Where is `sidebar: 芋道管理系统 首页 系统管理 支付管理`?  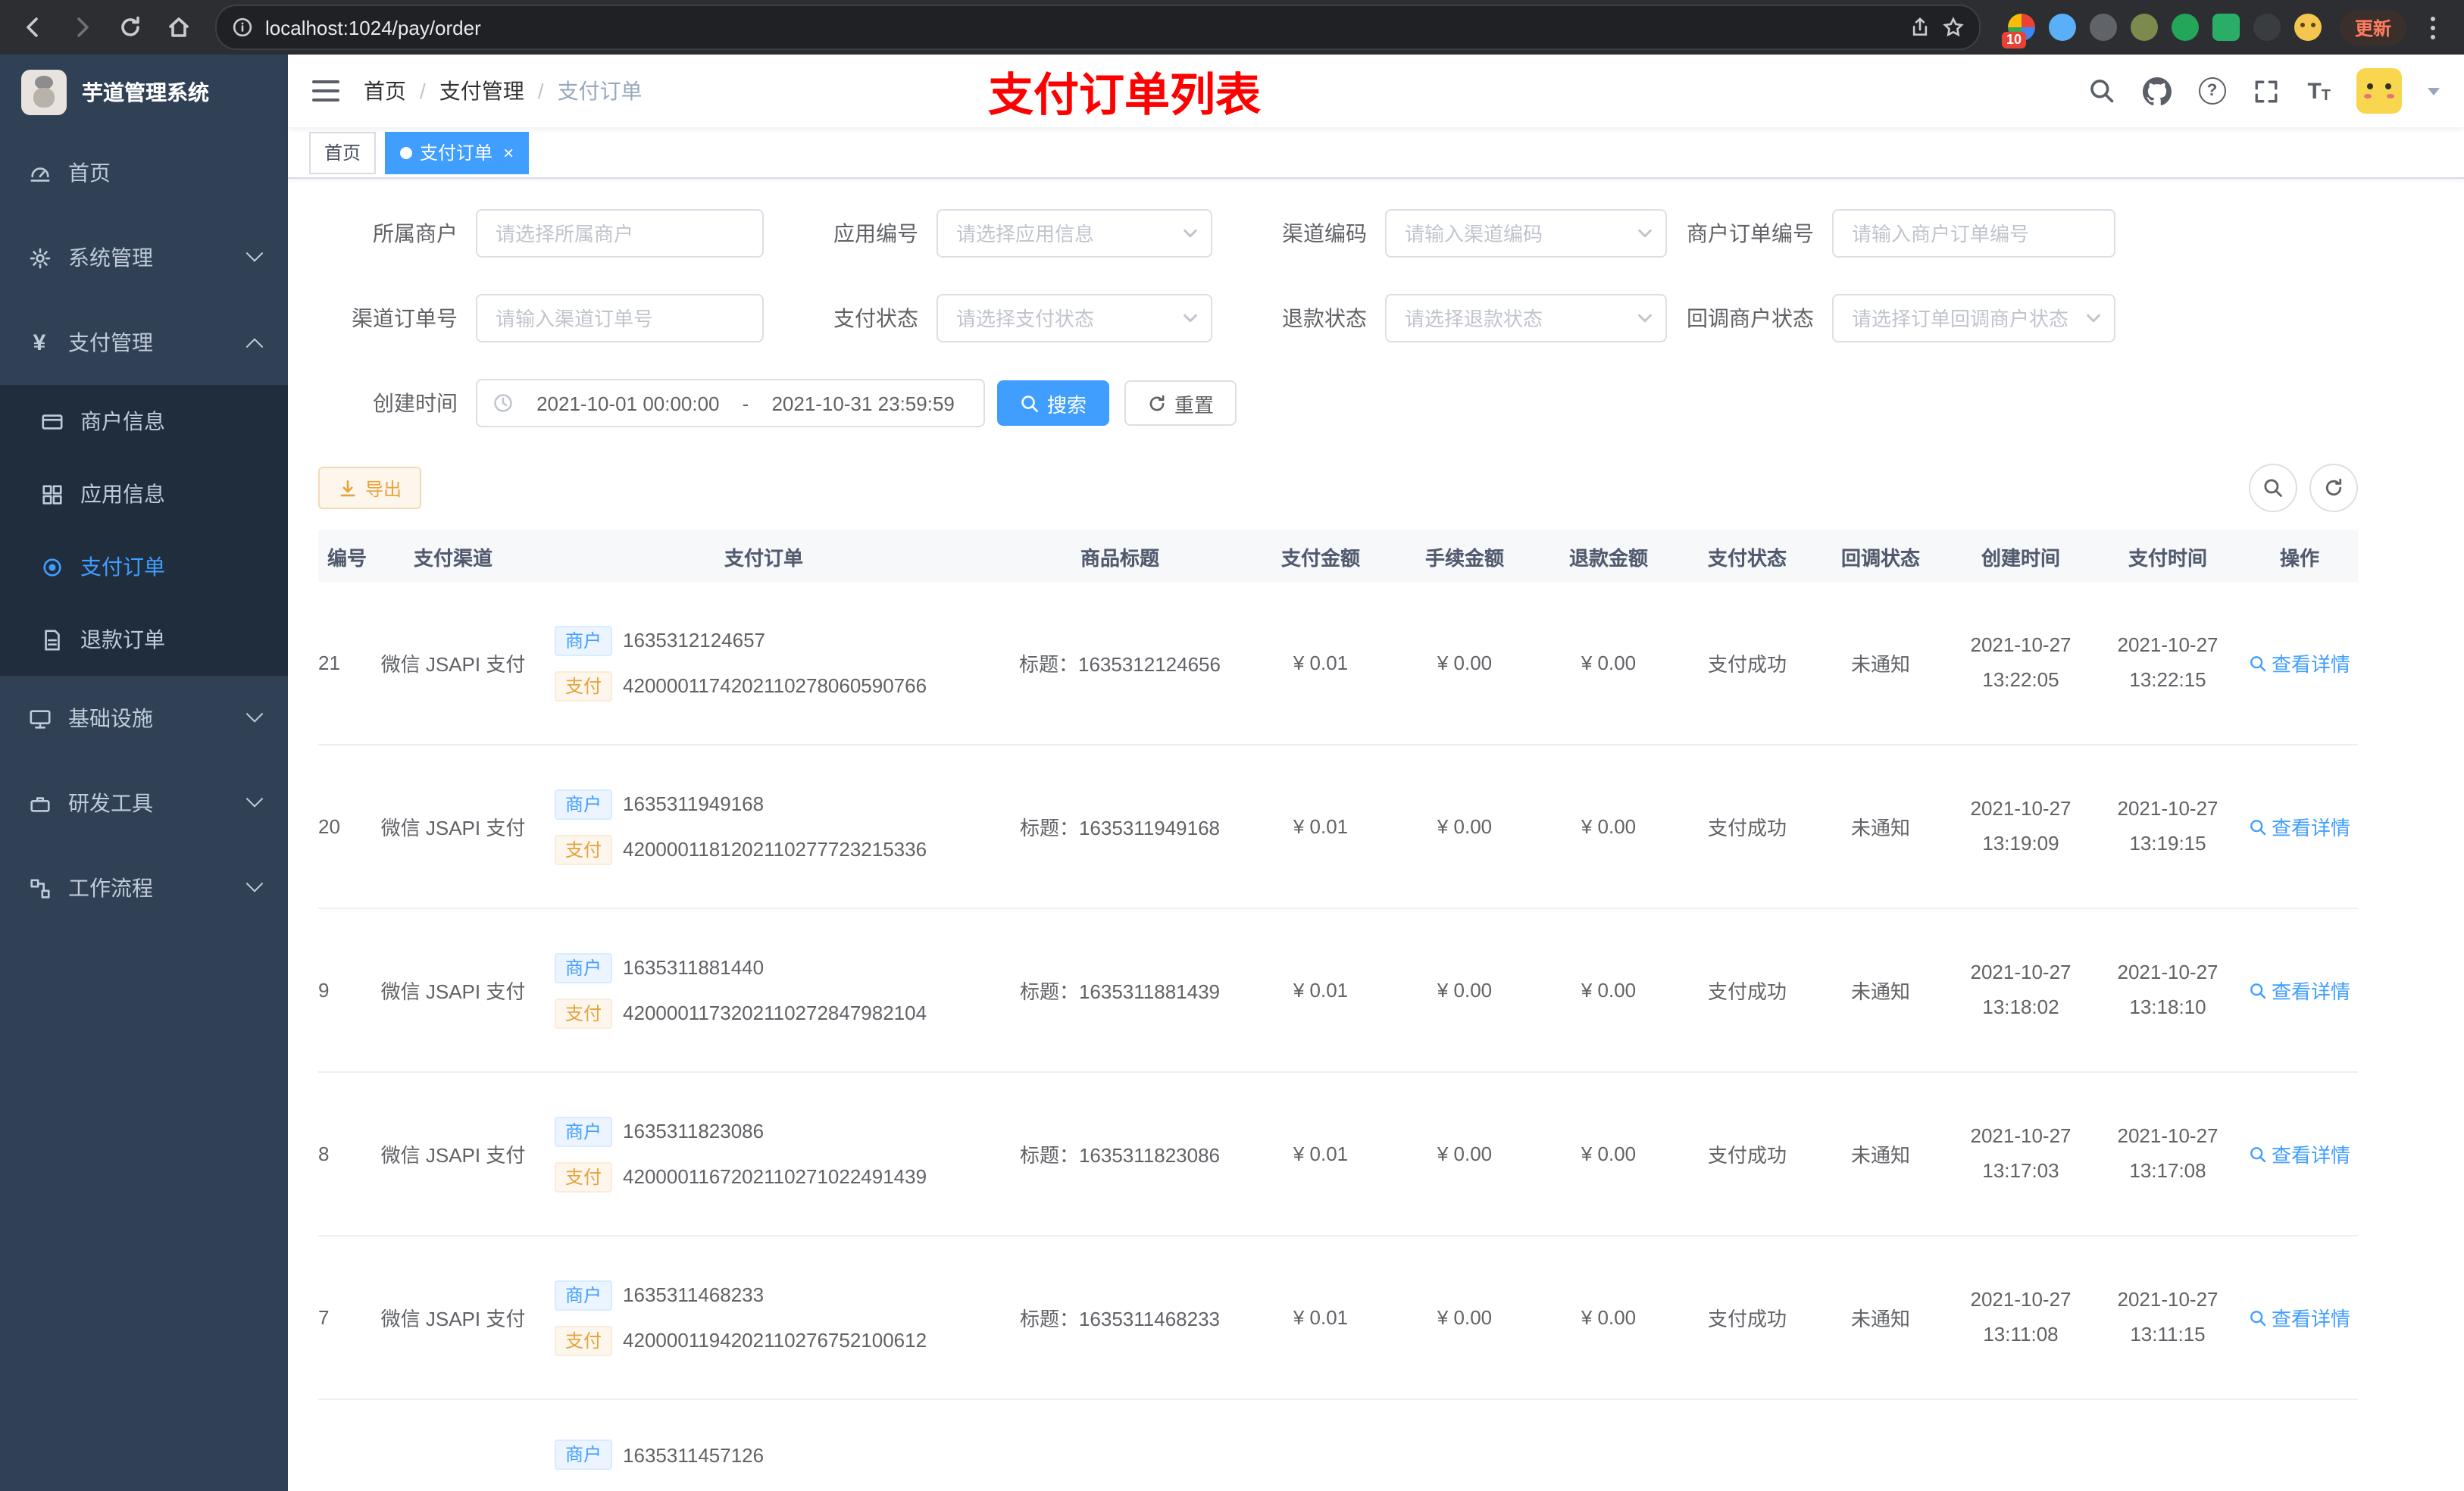
sidebar: 芋道管理系统 首页 系统管理 支付管理 is located at coordinates (144, 773).